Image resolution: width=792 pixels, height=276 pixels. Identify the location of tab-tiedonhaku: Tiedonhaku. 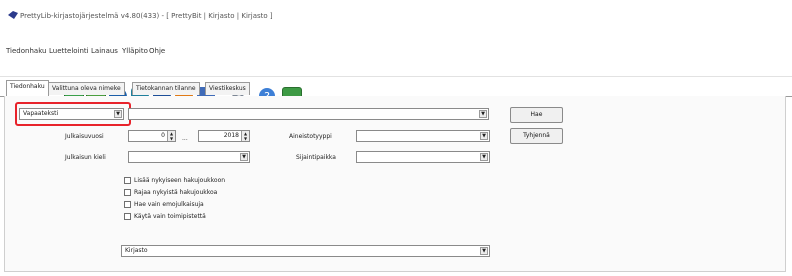
(27, 88).